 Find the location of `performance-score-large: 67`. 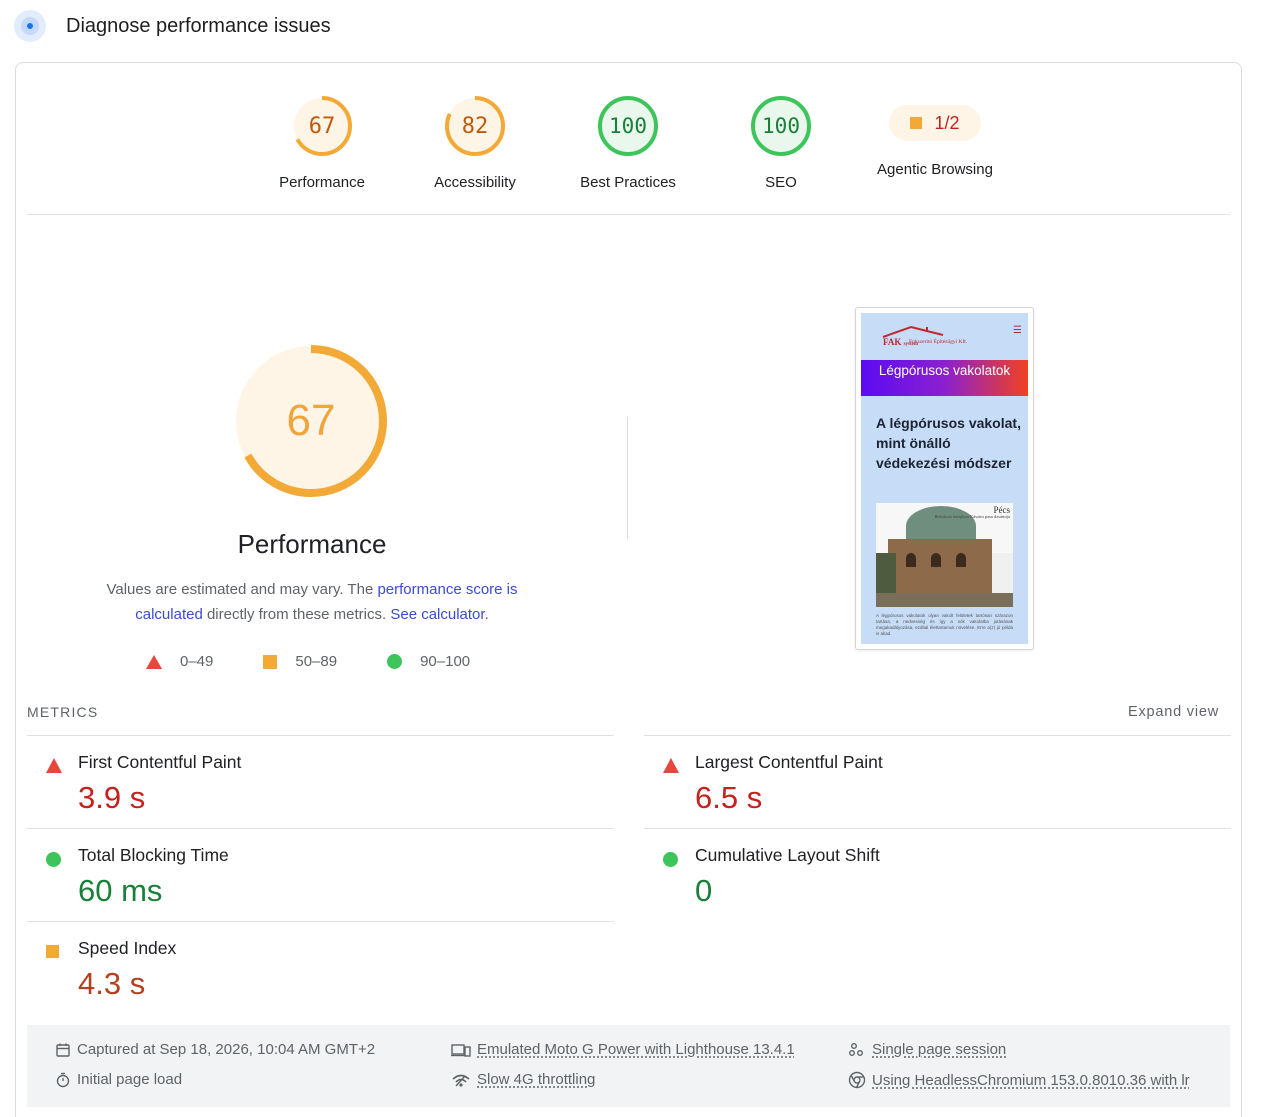

performance-score-large: 67 is located at coordinates (311, 420).